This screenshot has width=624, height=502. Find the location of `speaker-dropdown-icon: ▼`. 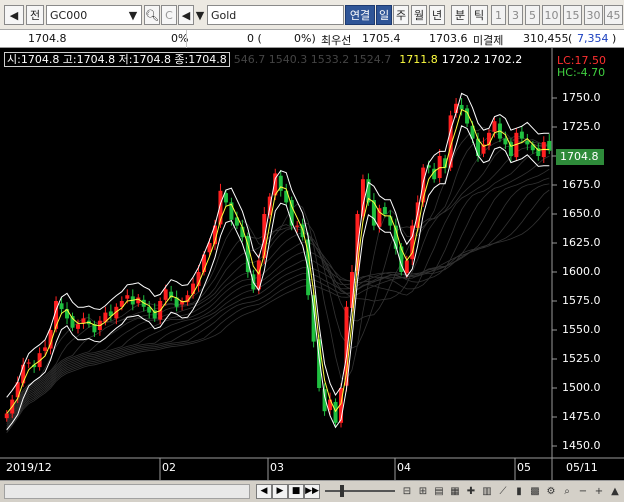

speaker-dropdown-icon: ▼ is located at coordinates (200, 15).